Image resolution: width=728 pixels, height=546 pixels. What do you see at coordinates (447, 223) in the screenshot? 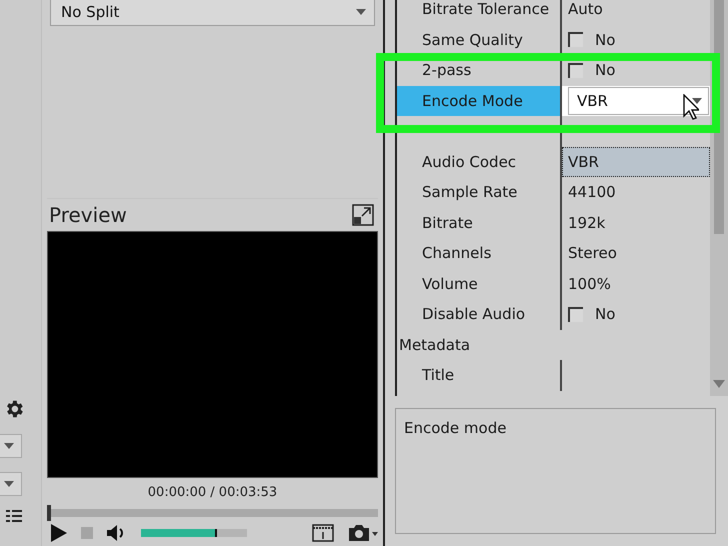
I see `property-label: Bitrate` at bounding box center [447, 223].